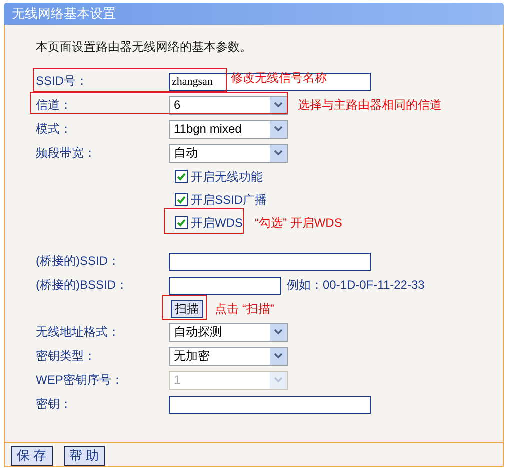 The height and width of the screenshot is (472, 508). What do you see at coordinates (298, 223) in the screenshot?
I see `annotation-text: “勾选” 开启WDS` at bounding box center [298, 223].